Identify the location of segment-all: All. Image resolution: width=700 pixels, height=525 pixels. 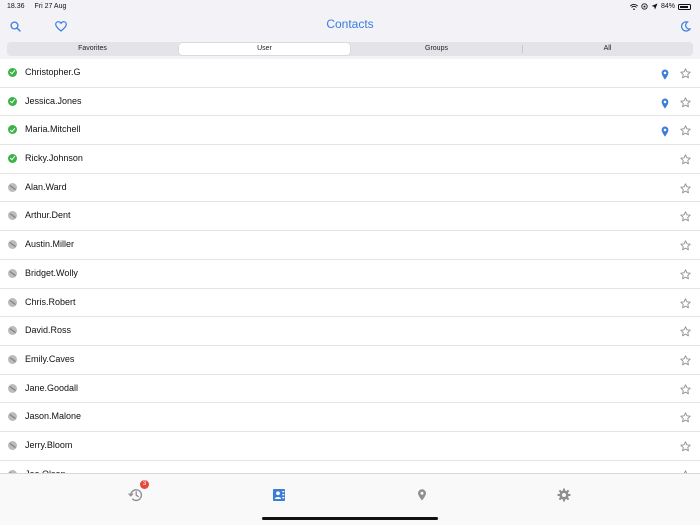
(607, 49).